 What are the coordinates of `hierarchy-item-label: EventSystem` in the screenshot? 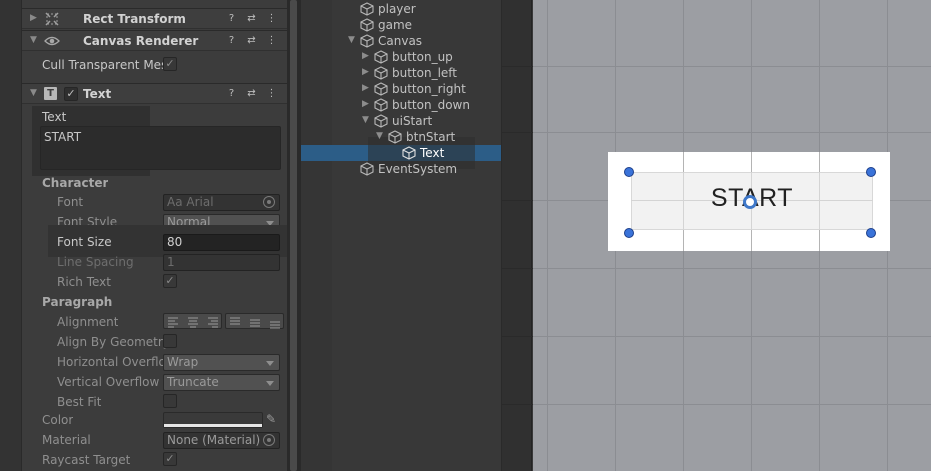 It's located at (418, 169).